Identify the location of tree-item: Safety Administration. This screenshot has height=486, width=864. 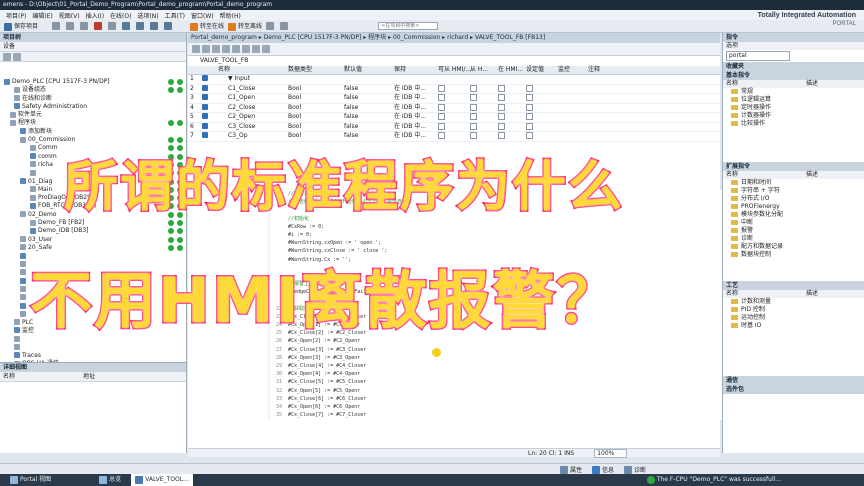
(93, 107).